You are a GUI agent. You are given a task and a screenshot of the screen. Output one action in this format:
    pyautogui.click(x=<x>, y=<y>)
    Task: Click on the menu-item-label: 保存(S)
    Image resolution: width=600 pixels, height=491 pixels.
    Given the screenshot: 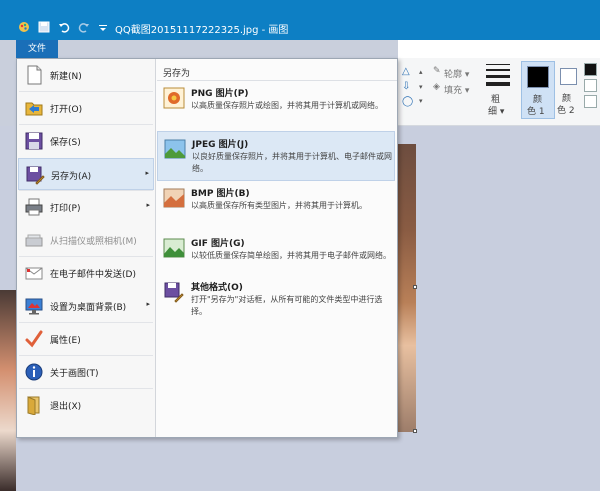 What is the action you would take?
    pyautogui.click(x=65, y=143)
    